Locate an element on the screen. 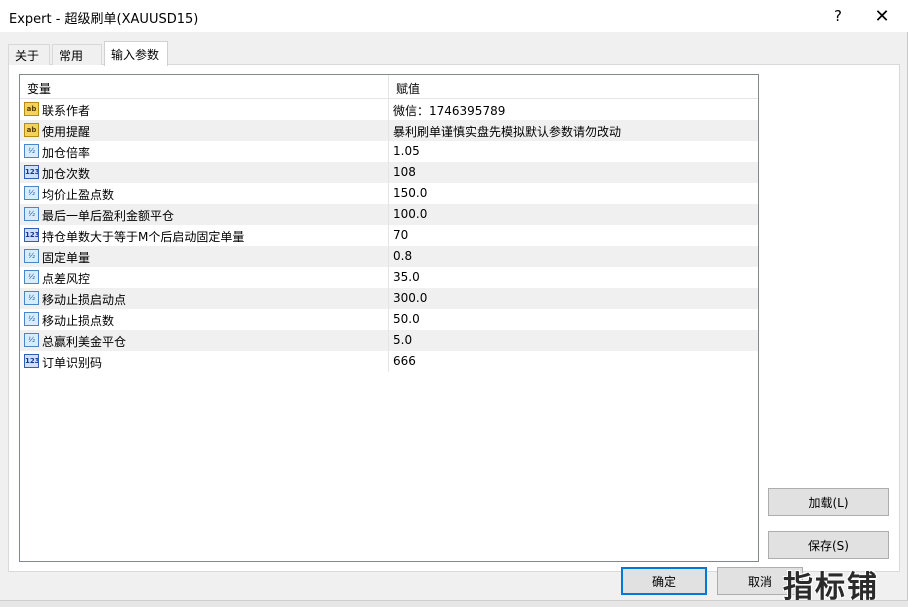  table-row: ½ 均价止盈点数 150.0 is located at coordinates (389, 193).